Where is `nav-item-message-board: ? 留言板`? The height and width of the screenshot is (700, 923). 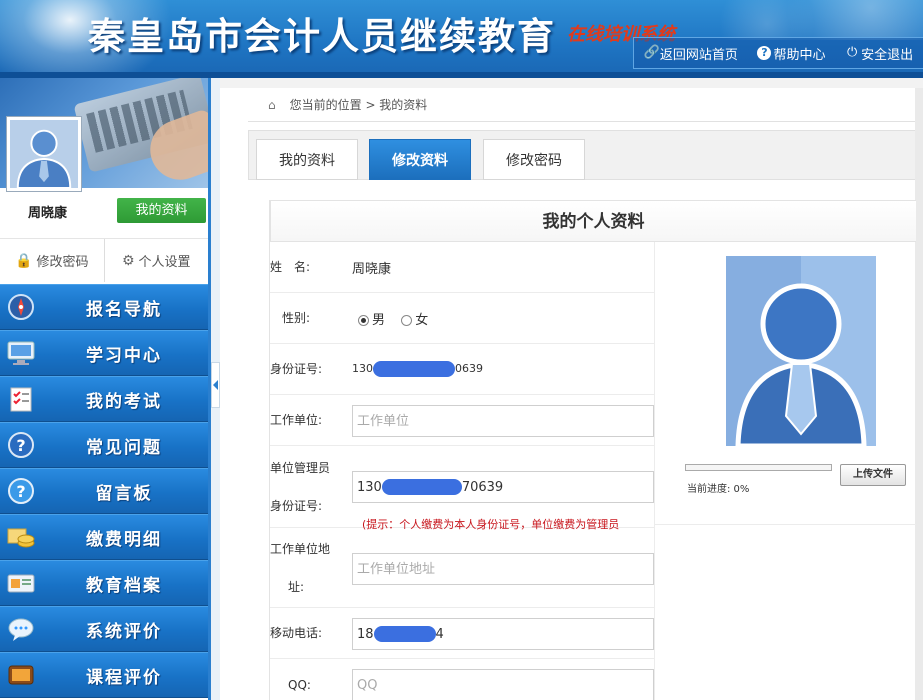
nav-item-message-board: ? 留言板 is located at coordinates (104, 491).